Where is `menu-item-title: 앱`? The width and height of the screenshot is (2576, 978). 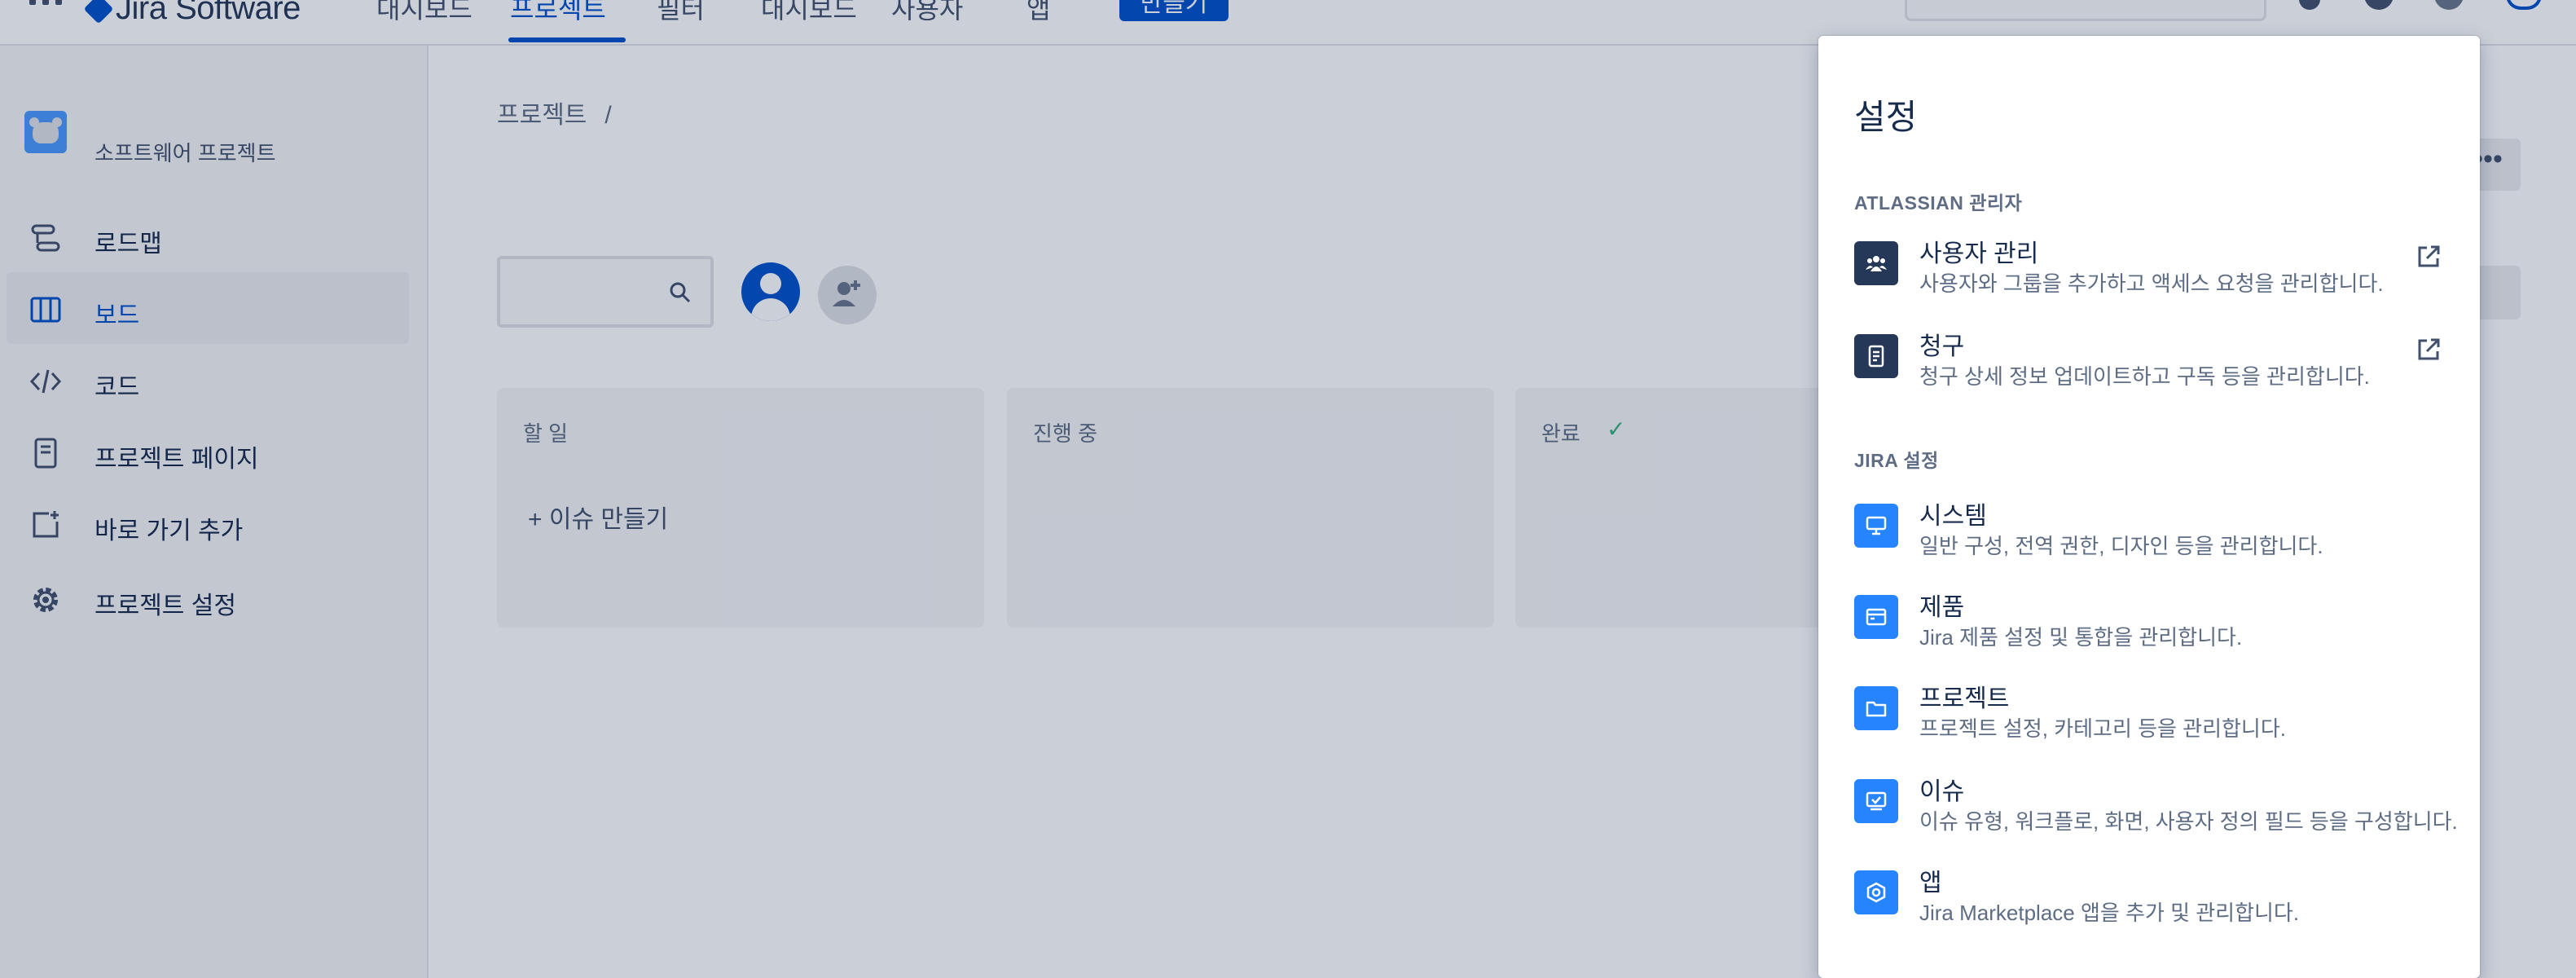 menu-item-title: 앱 is located at coordinates (1930, 883).